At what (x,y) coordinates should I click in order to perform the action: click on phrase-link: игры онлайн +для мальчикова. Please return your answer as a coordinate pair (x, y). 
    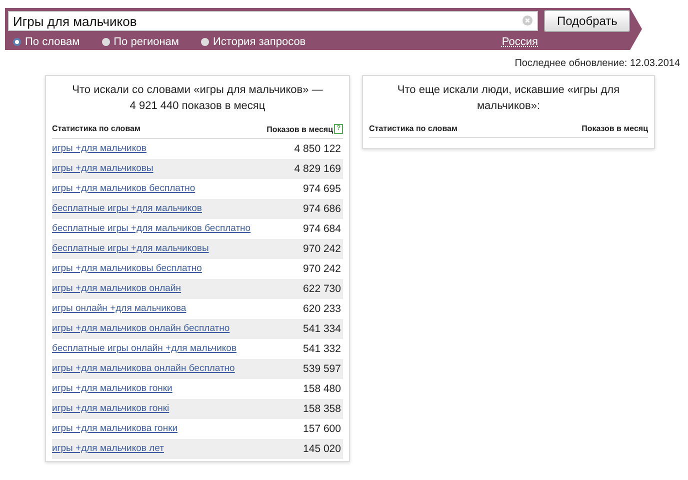
    Looking at the image, I should click on (152, 309).